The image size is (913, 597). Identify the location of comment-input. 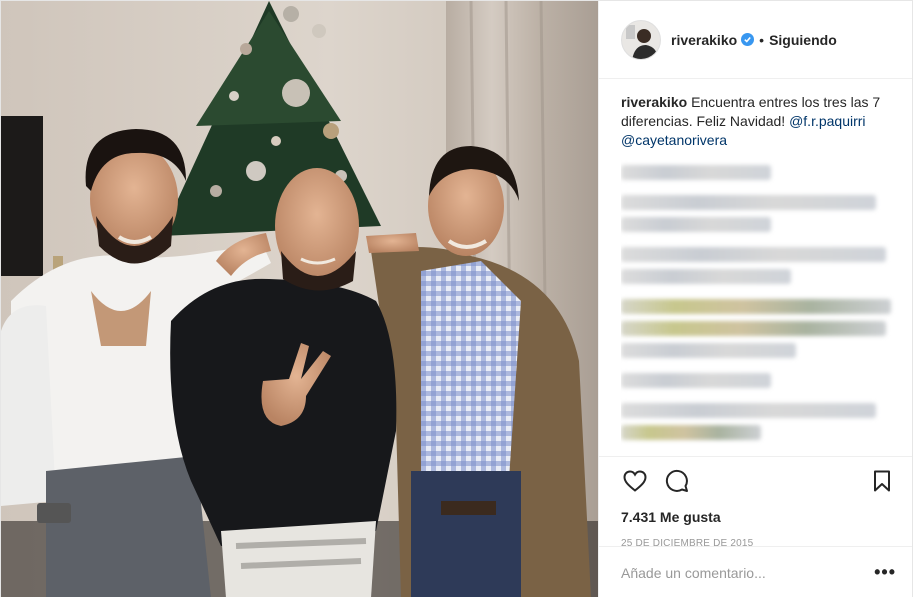
(748, 572).